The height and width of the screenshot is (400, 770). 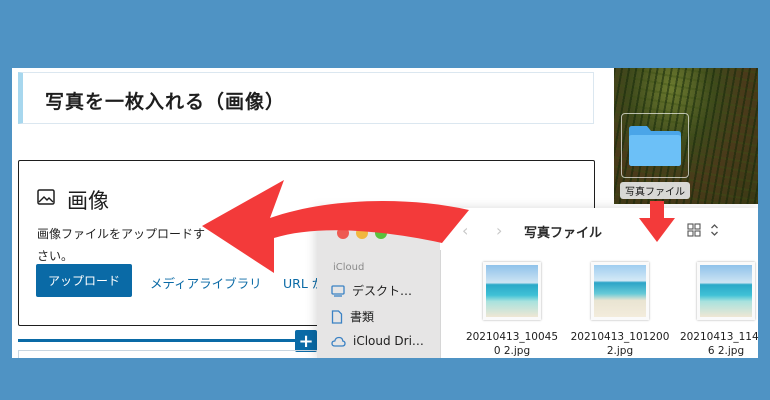 I want to click on block-inserter-button: +, so click(x=306, y=341).